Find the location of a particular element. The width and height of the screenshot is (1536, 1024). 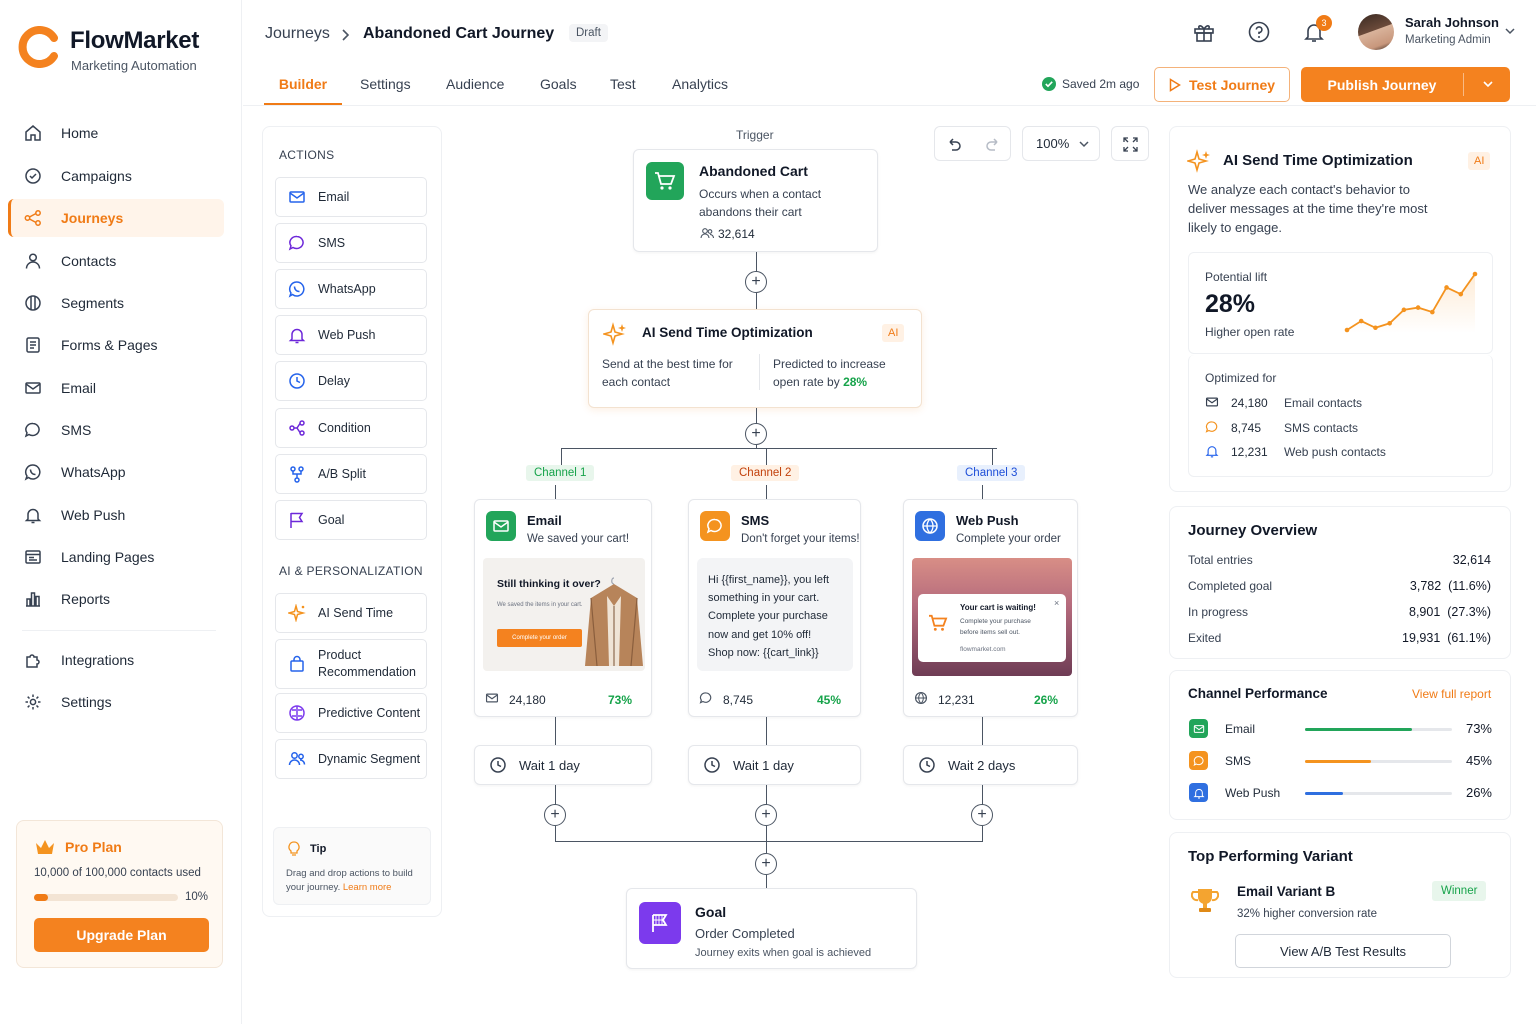

tab-builder: Builder is located at coordinates (303, 91).